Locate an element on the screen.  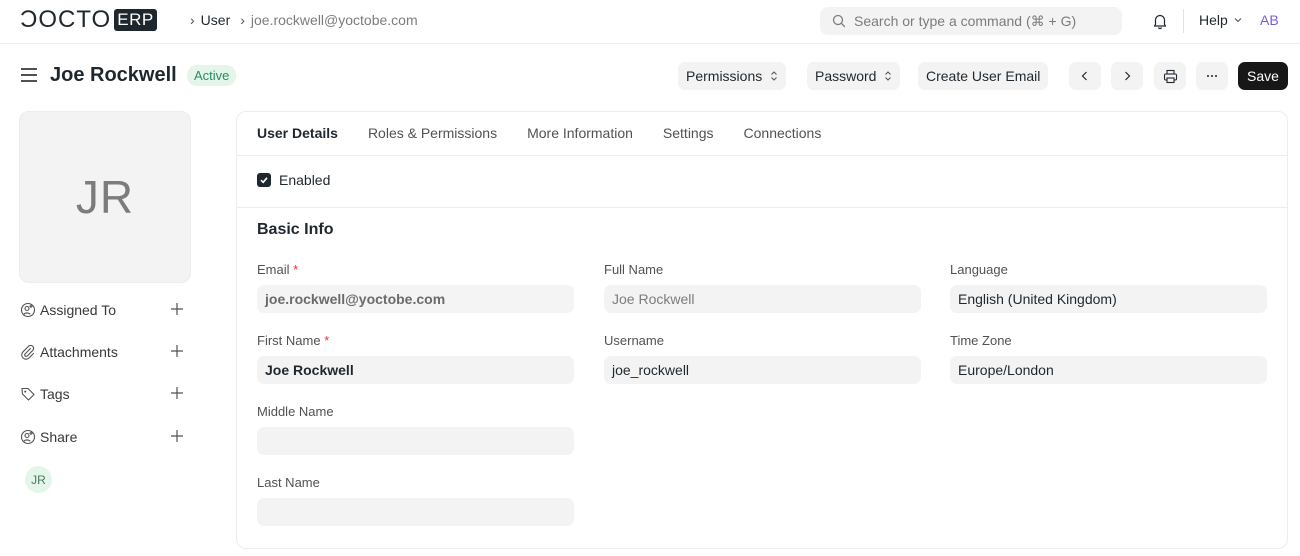
search-input: Search or type a command (⌘ + G) is located at coordinates (971, 21).